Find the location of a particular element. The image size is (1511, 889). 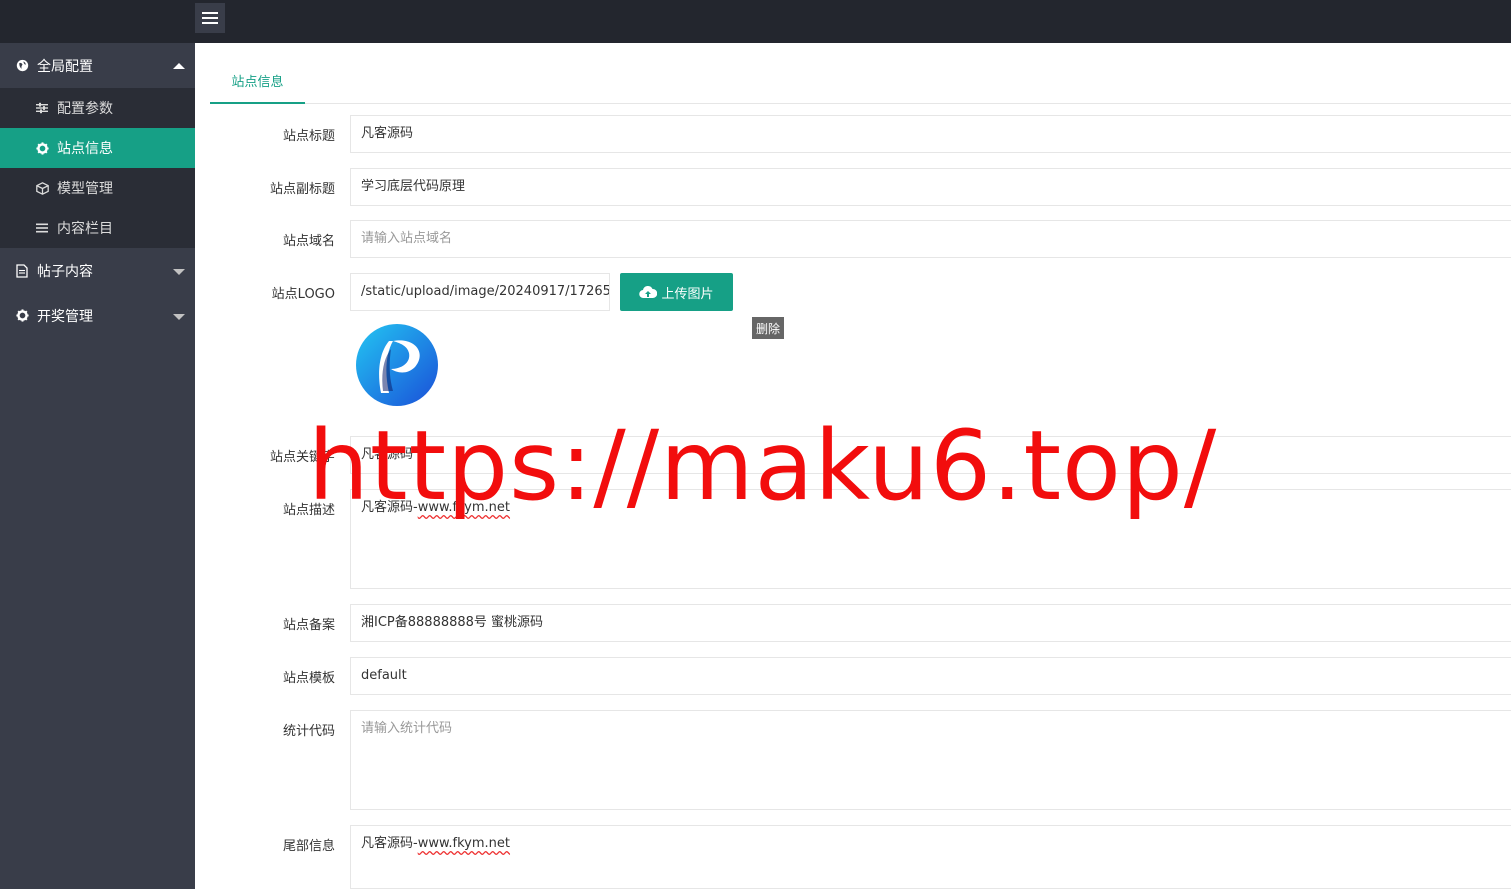

hamburger-icon is located at coordinates (210, 18).